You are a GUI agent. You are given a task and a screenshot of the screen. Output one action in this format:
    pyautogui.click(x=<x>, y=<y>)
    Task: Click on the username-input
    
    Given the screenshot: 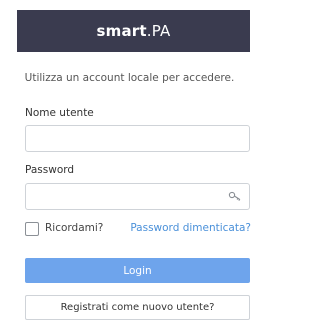 What is the action you would take?
    pyautogui.click(x=137, y=138)
    